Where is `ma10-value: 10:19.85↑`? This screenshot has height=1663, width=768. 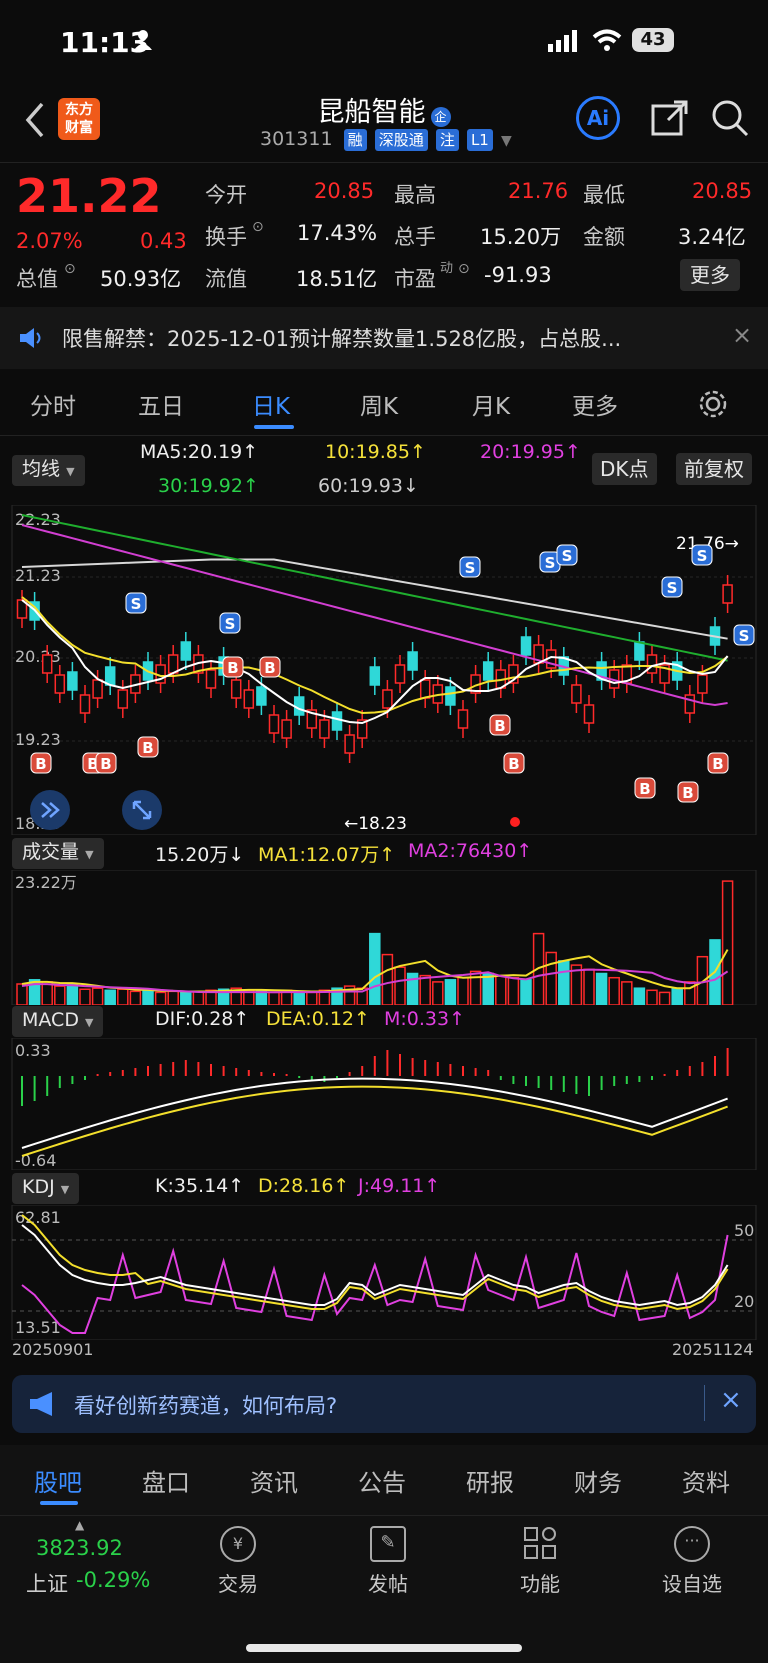 ma10-value: 10:19.85↑ is located at coordinates (375, 452).